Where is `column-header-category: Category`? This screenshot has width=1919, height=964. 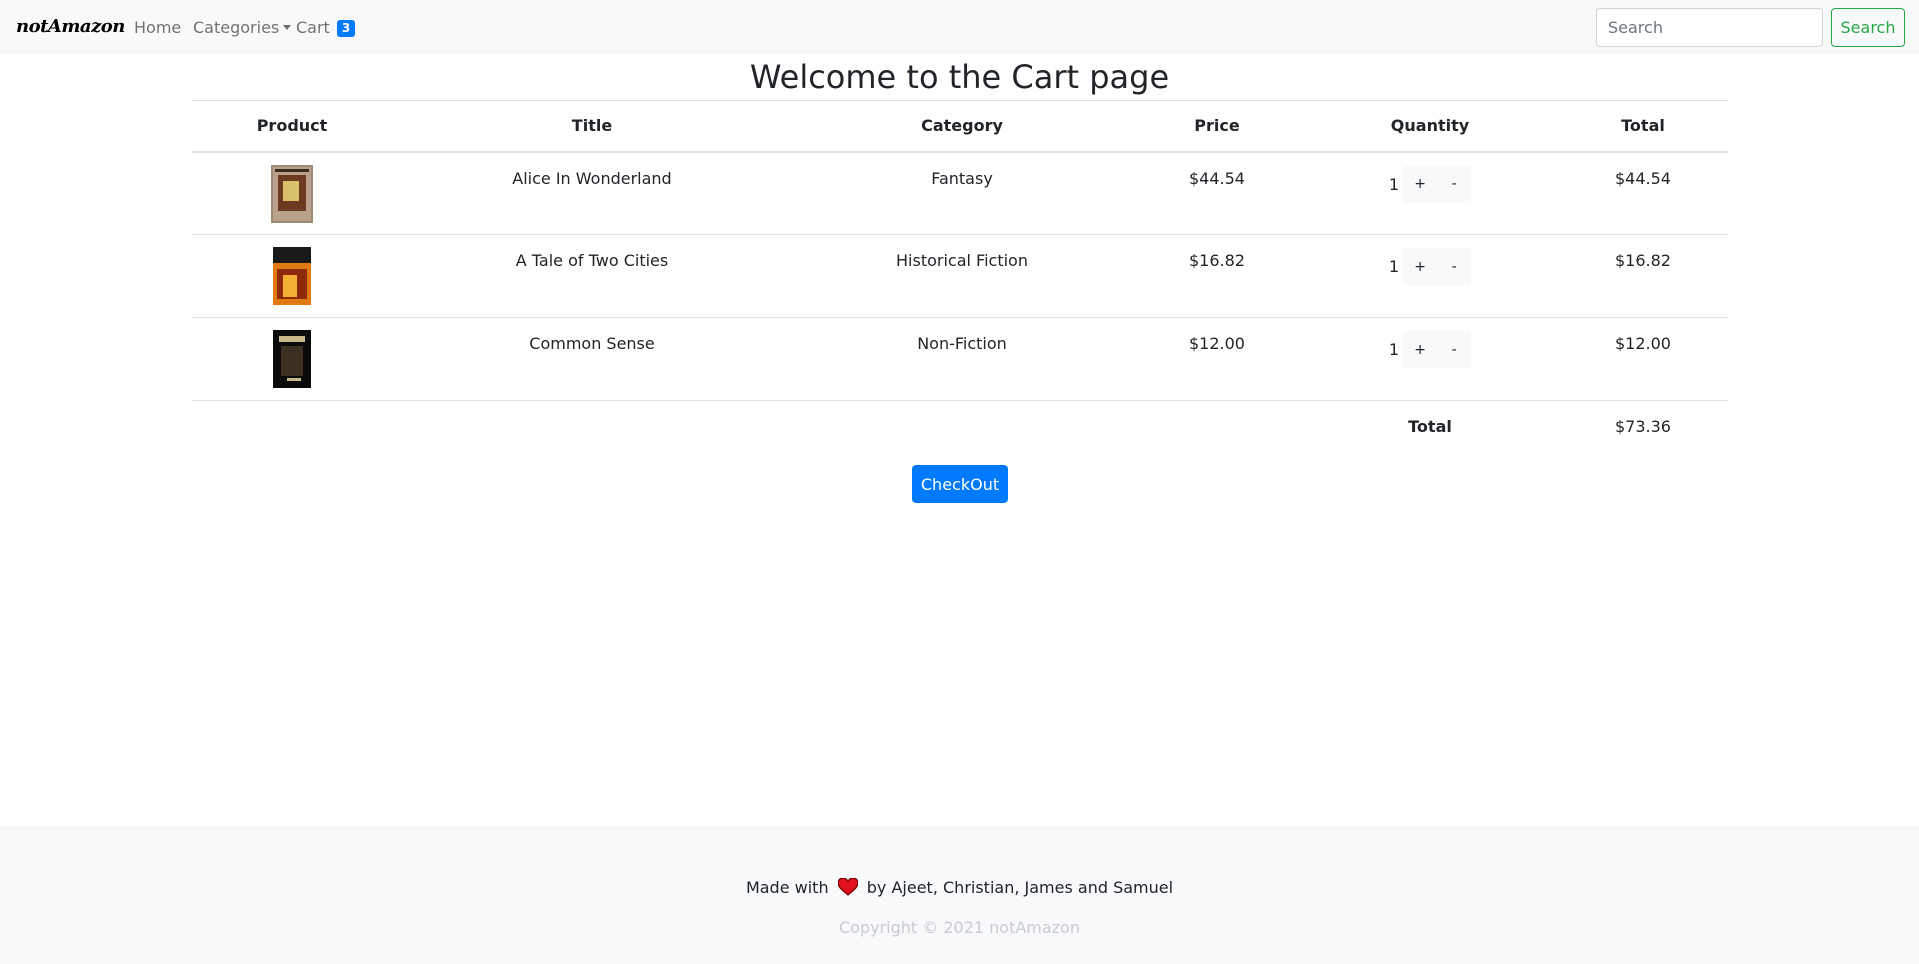
column-header-category: Category is located at coordinates (962, 126).